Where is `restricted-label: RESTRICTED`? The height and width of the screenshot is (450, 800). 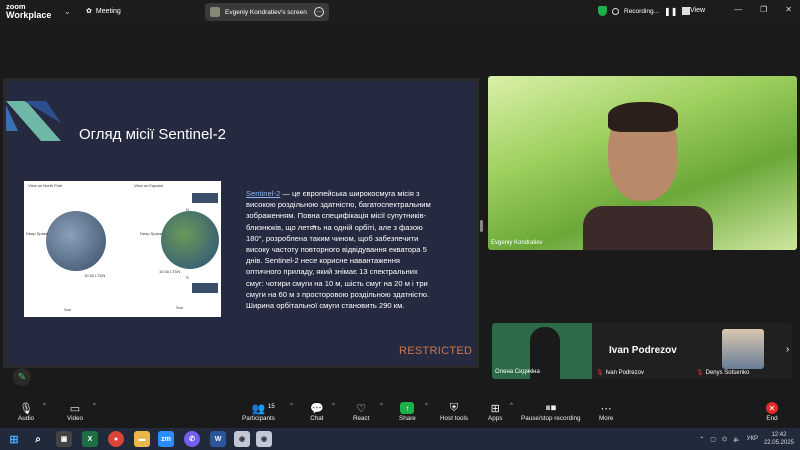
restricted-label: RESTRICTED is located at coordinates (436, 351).